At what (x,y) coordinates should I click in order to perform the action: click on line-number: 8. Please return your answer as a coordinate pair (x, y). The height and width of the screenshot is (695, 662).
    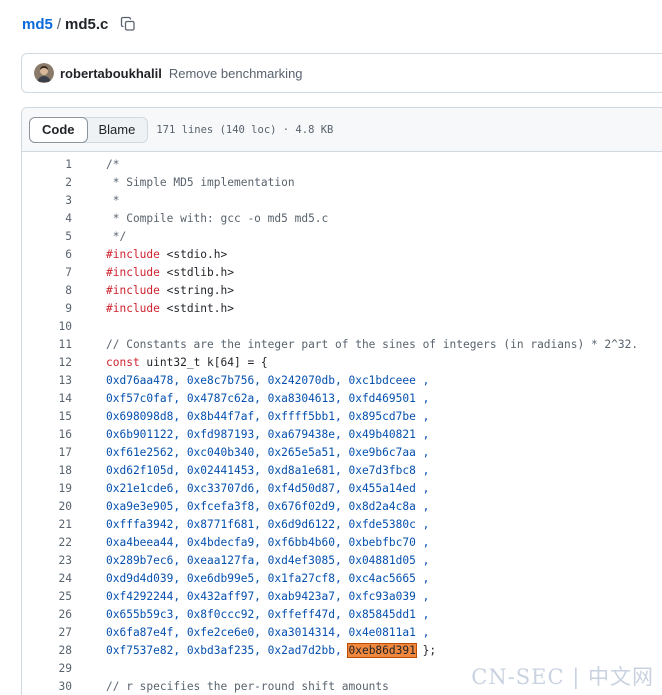
    Looking at the image, I should click on (47, 290).